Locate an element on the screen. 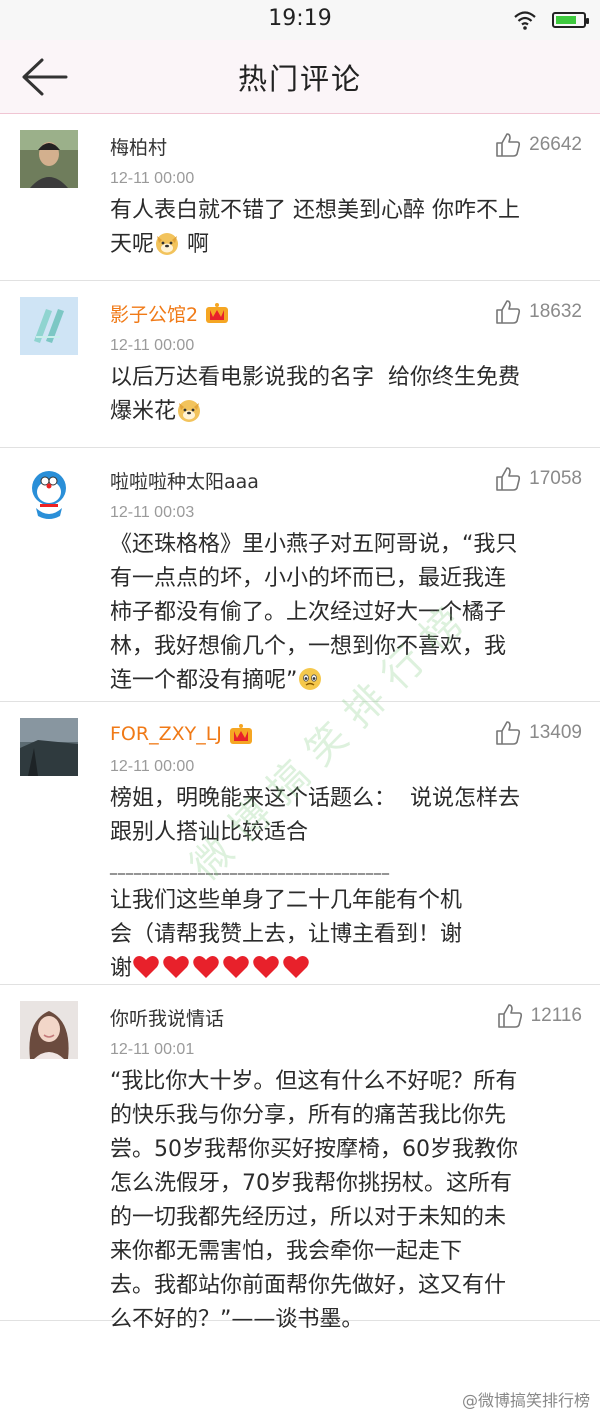 This screenshot has height=1417, width=600. comment-line: 跟别人搭讪比较适合 is located at coordinates (209, 832).